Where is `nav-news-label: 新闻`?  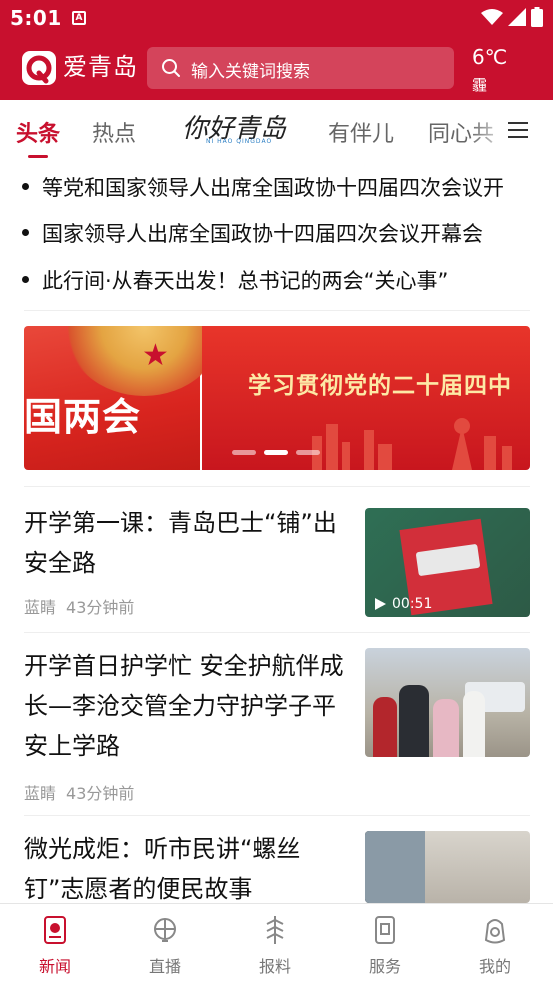 nav-news-label: 新闻 is located at coordinates (54, 966).